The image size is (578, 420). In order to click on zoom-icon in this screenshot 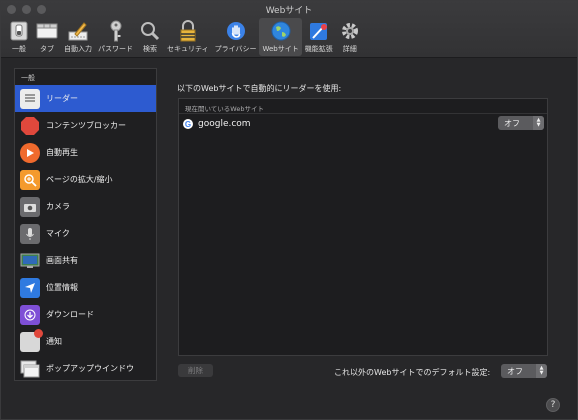, I will do `click(30, 179)`.